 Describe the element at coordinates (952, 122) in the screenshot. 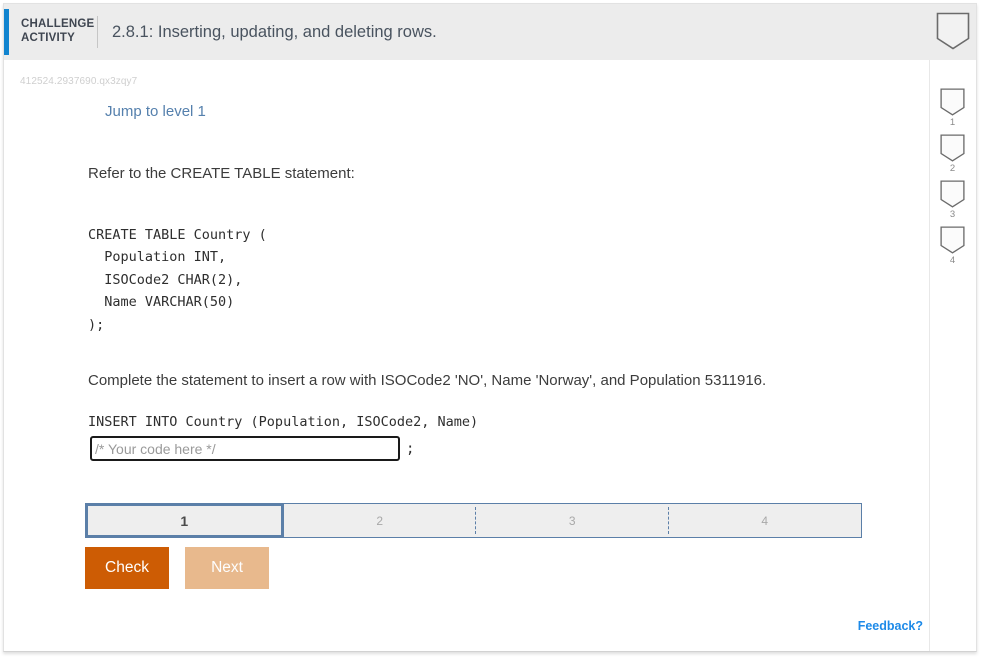

I see `rail-badge-label: 1` at that location.